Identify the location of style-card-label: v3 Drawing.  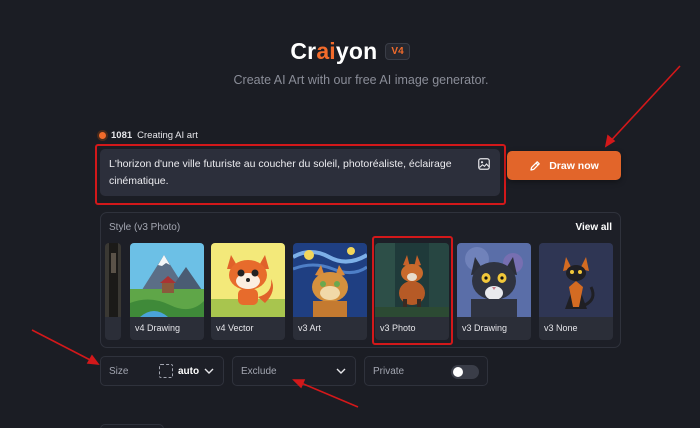
(485, 328).